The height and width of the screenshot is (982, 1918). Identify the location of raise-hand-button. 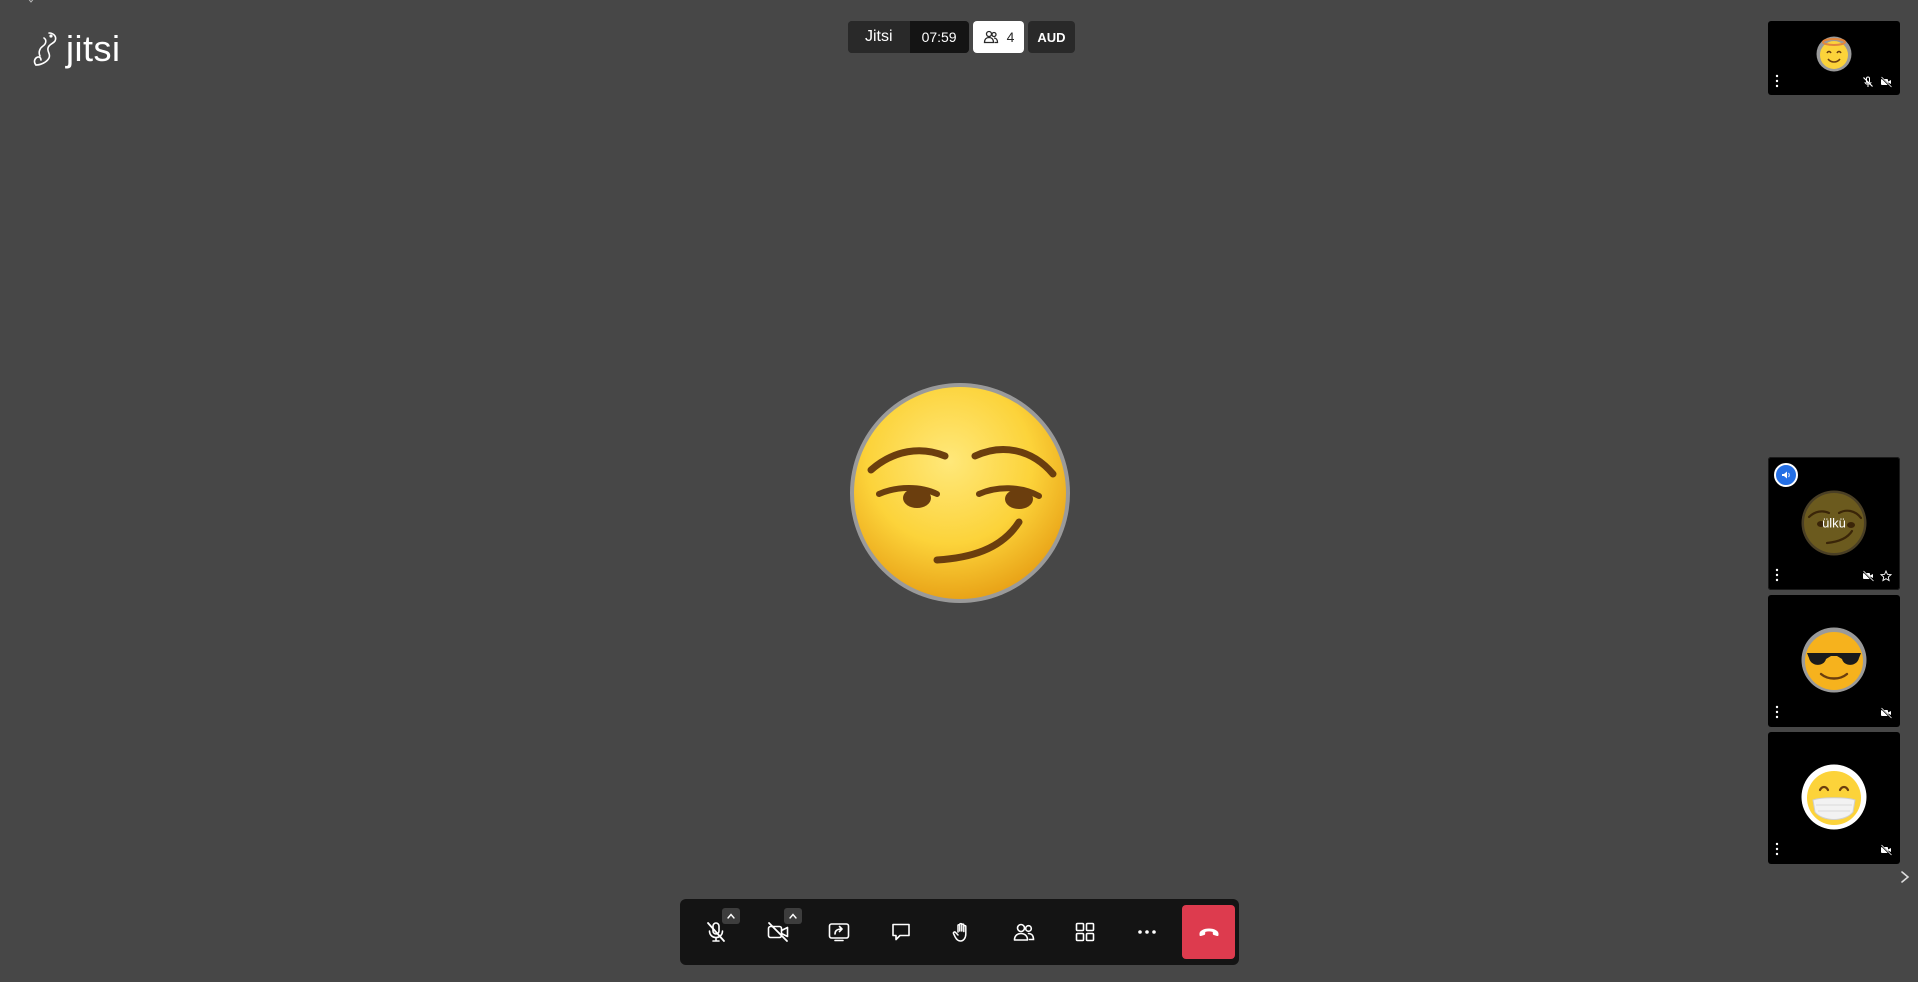
(962, 932).